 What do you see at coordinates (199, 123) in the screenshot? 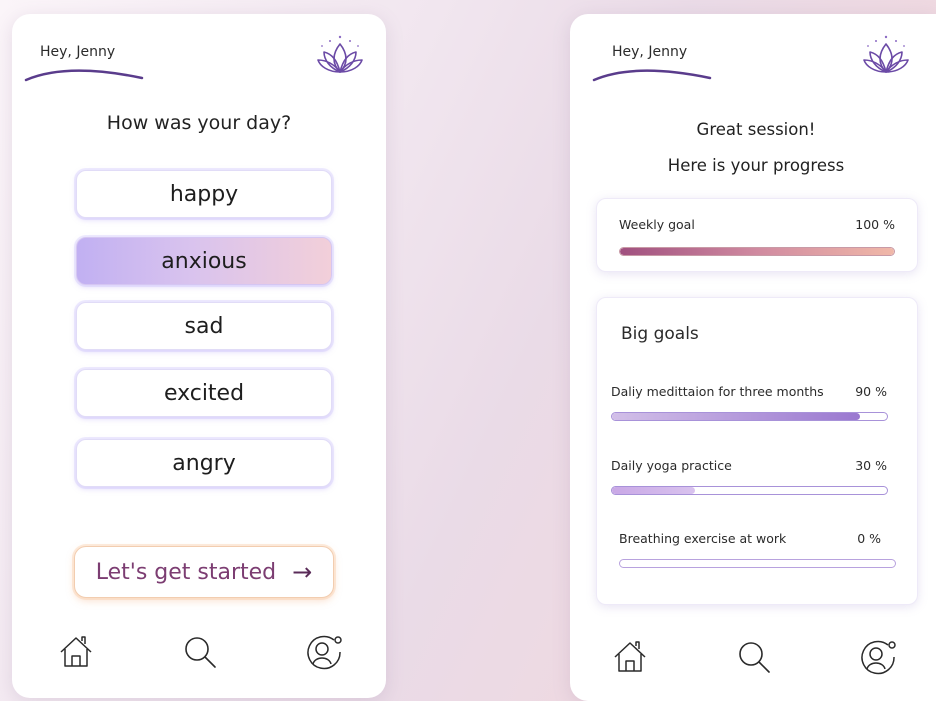
I see `mood-question: How was your day?` at bounding box center [199, 123].